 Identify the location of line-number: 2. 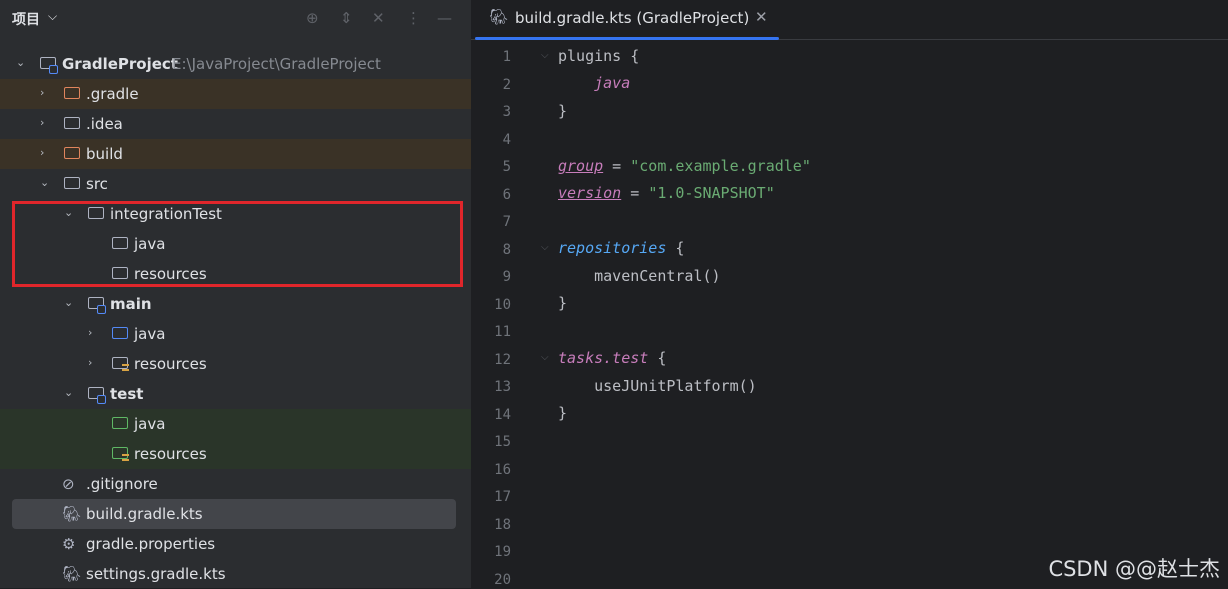
(506, 84).